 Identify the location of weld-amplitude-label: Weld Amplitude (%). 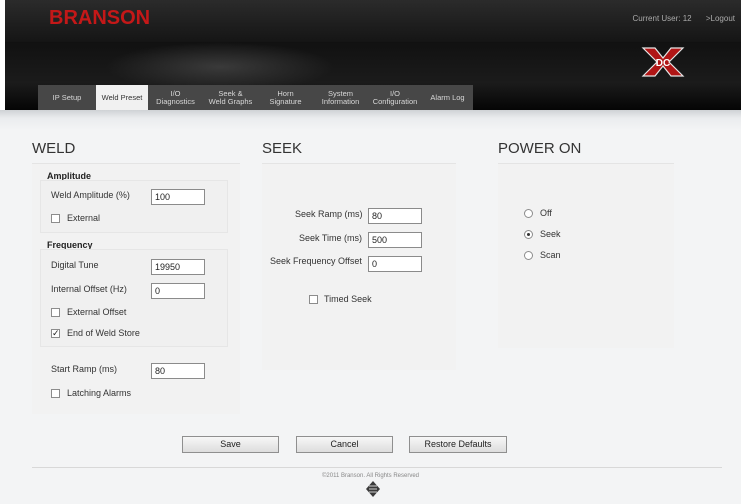
(90, 195).